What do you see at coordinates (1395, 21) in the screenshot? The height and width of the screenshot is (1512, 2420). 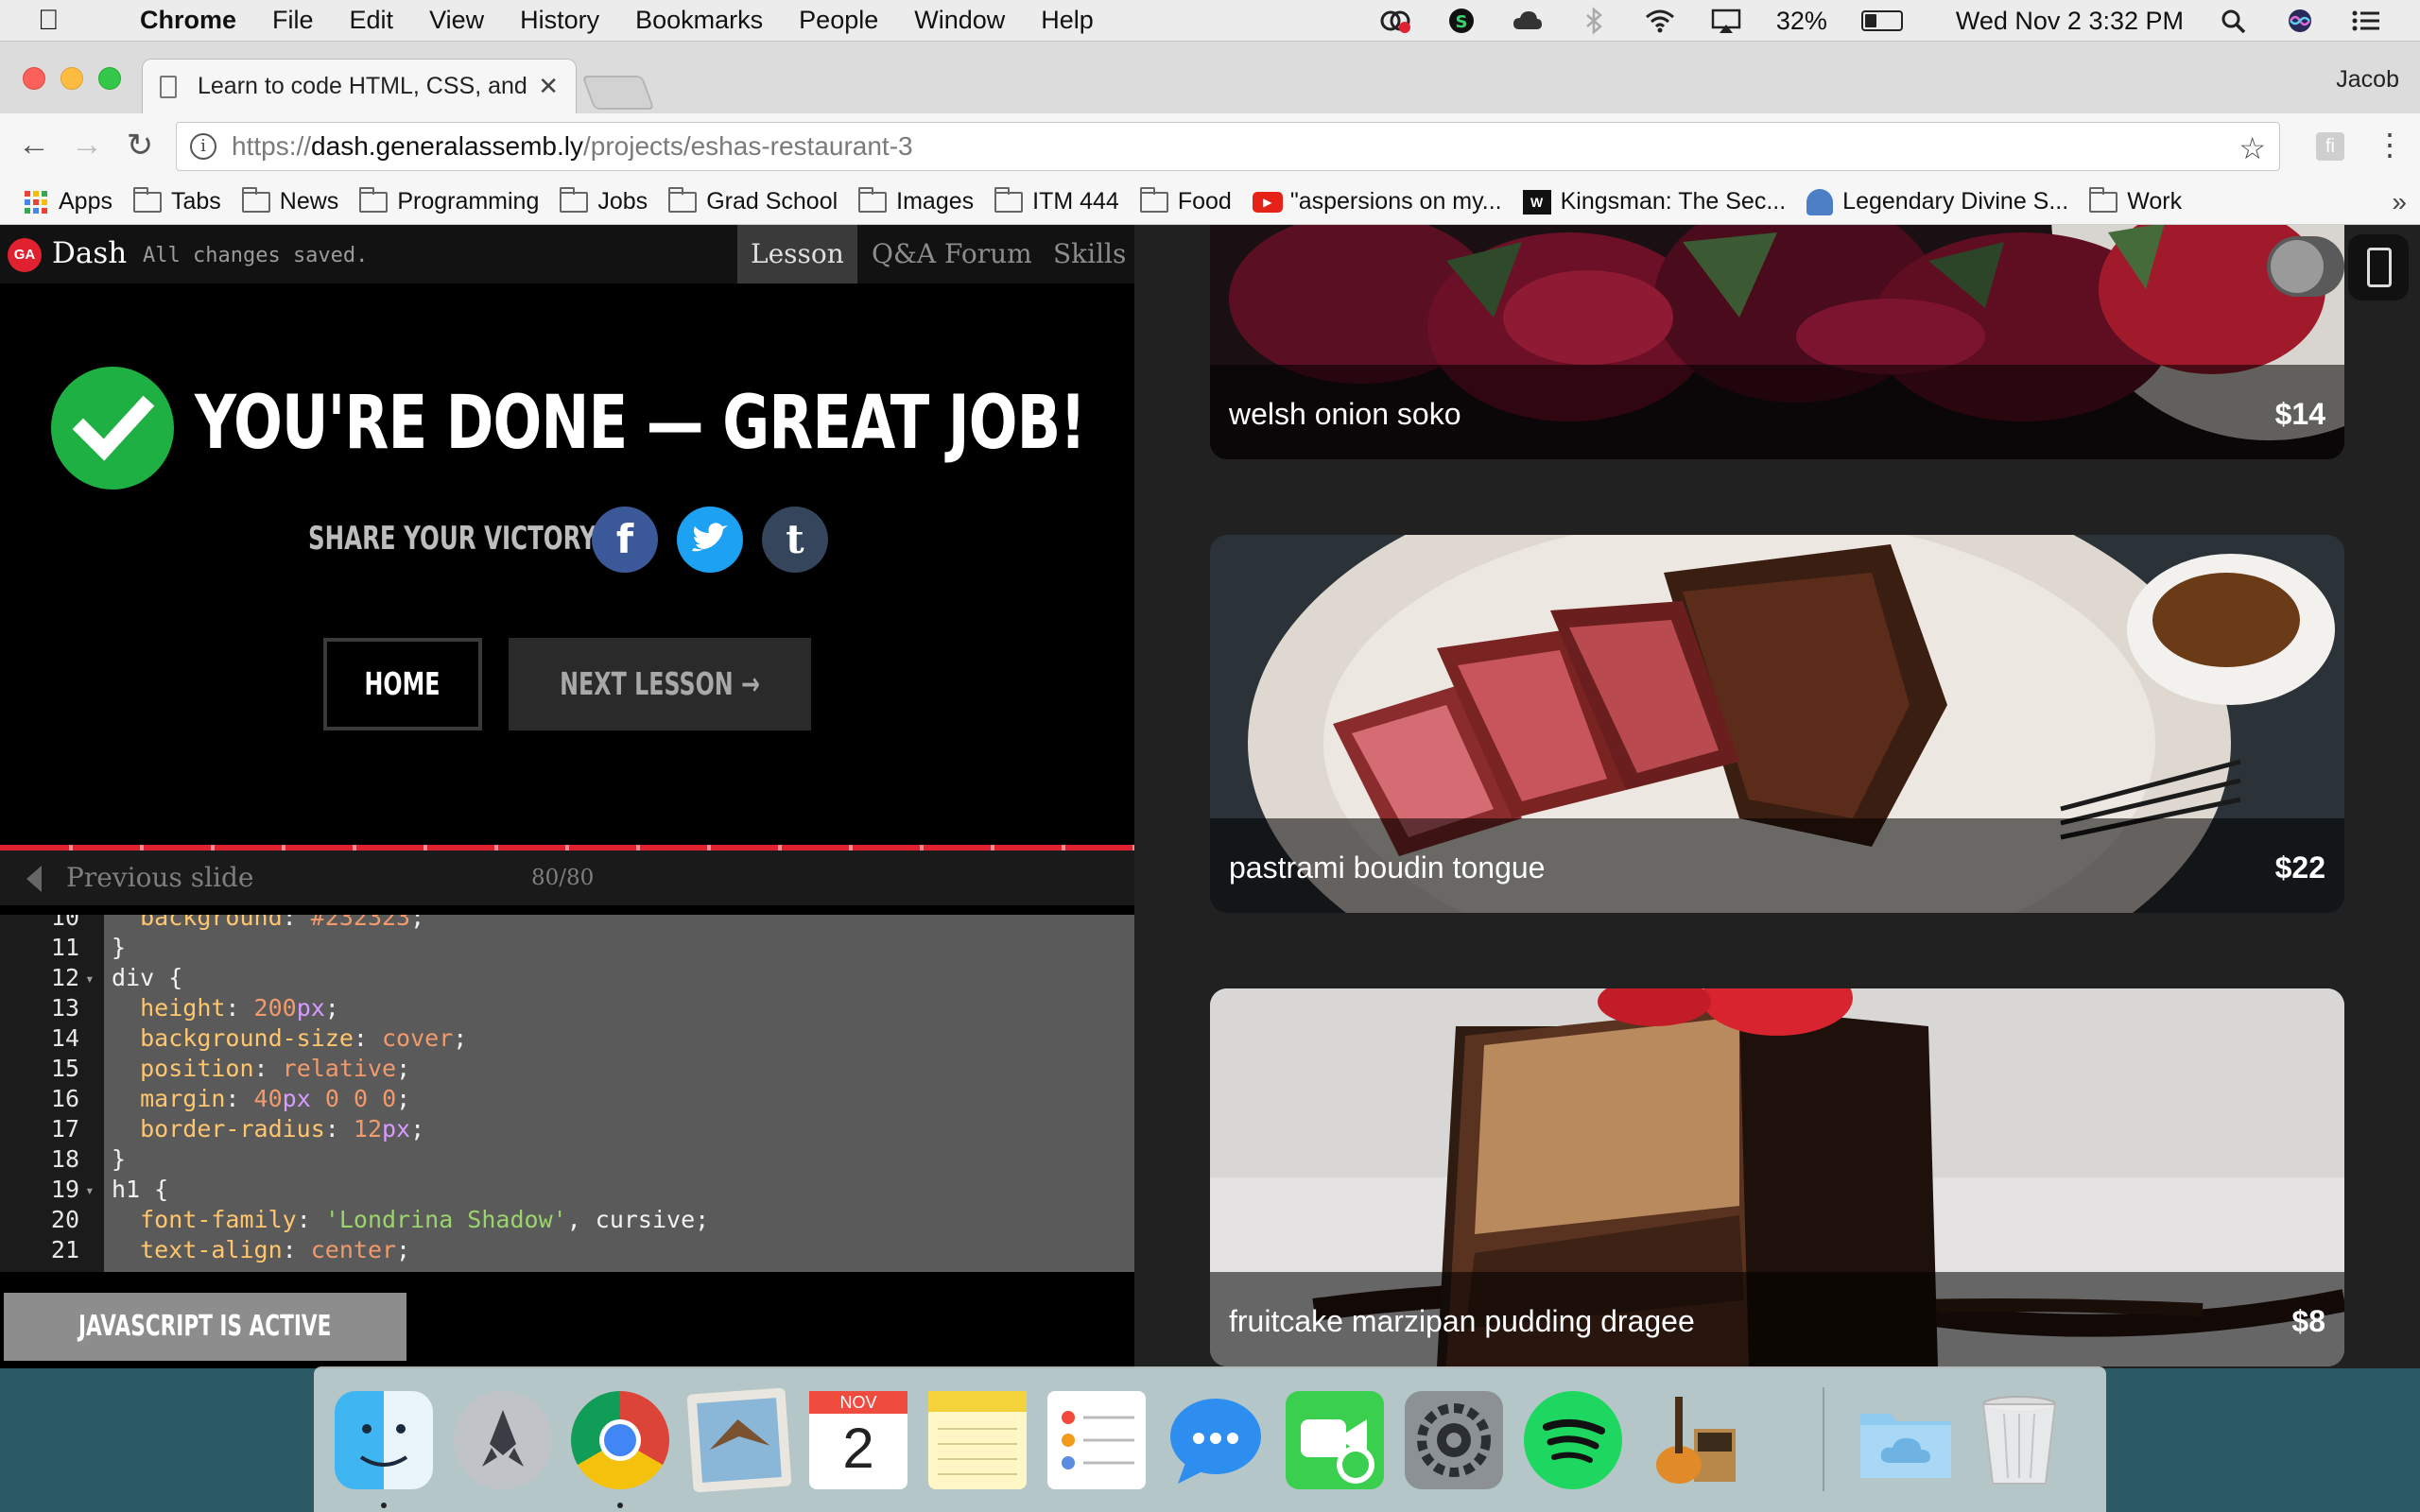 I see `creative-cloud-icon` at bounding box center [1395, 21].